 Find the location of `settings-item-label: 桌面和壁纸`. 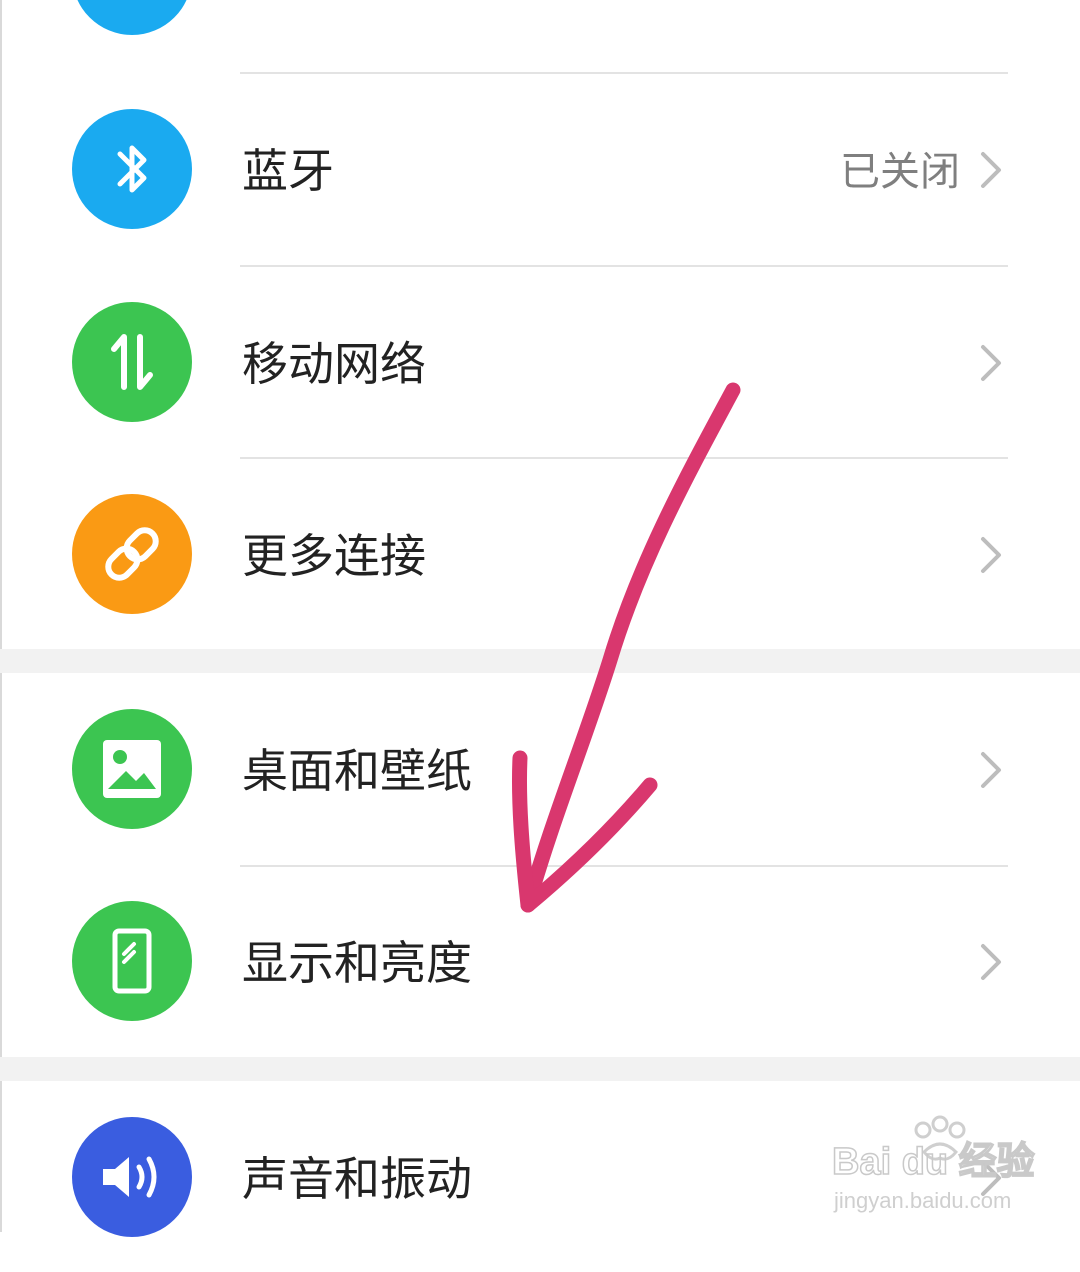

settings-item-label: 桌面和壁纸 is located at coordinates (357, 771).